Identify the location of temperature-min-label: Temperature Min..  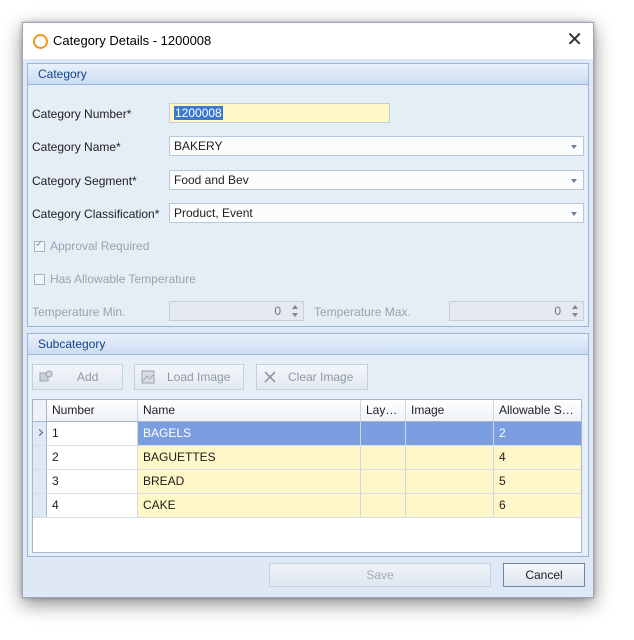
(79, 312).